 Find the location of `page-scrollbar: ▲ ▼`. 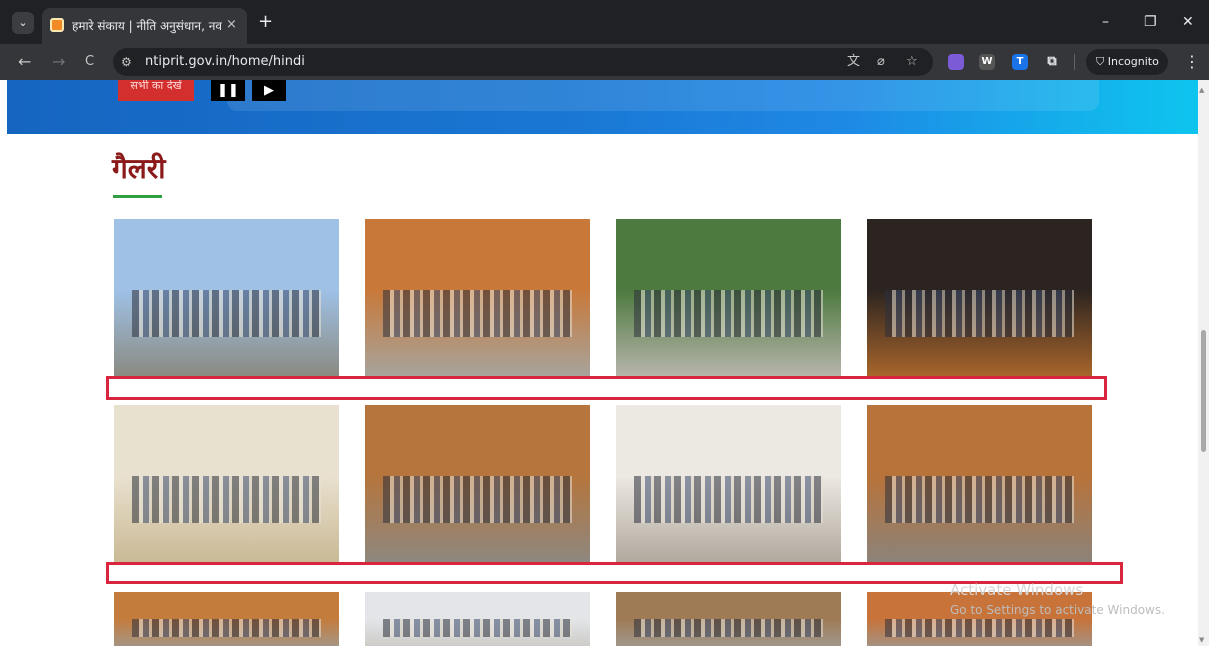

page-scrollbar: ▲ ▼ is located at coordinates (1203, 363).